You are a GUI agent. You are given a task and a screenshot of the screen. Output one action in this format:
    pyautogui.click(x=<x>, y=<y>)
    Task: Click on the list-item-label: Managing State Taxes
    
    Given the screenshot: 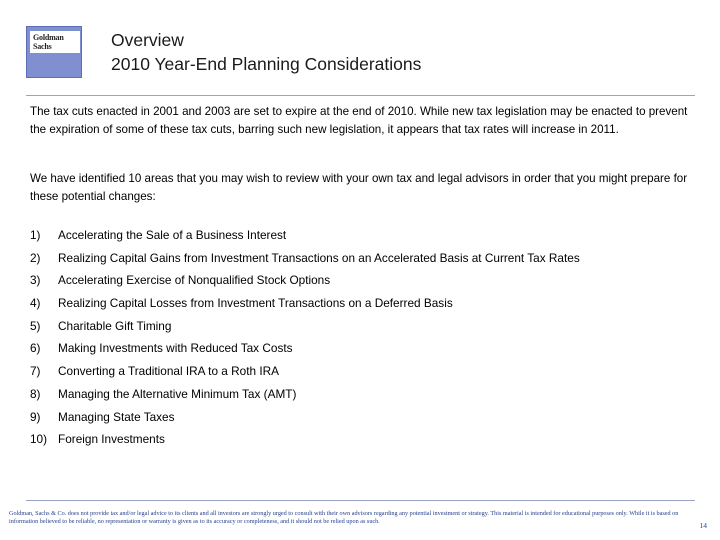 What is the action you would take?
    pyautogui.click(x=116, y=416)
    